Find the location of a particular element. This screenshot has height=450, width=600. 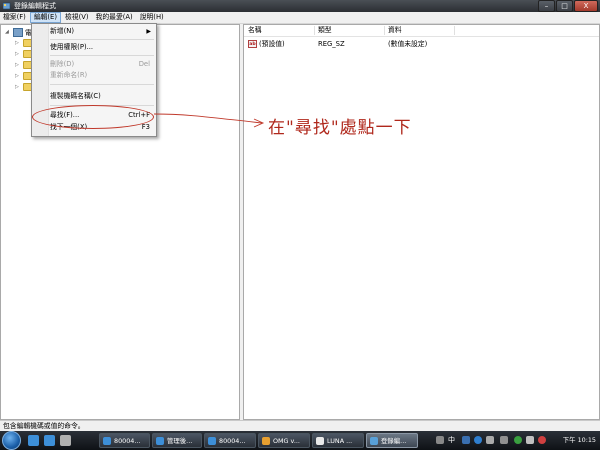

window-titlebar: 登錄編輯程式 – □ X is located at coordinates (300, 6).